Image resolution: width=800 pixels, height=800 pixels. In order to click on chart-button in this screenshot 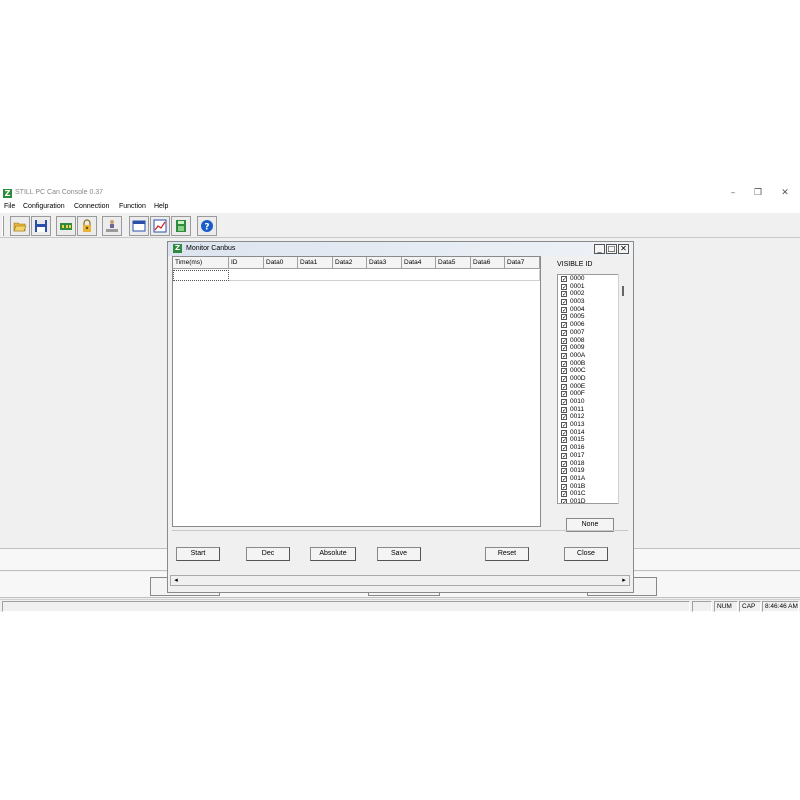, I will do `click(160, 226)`.